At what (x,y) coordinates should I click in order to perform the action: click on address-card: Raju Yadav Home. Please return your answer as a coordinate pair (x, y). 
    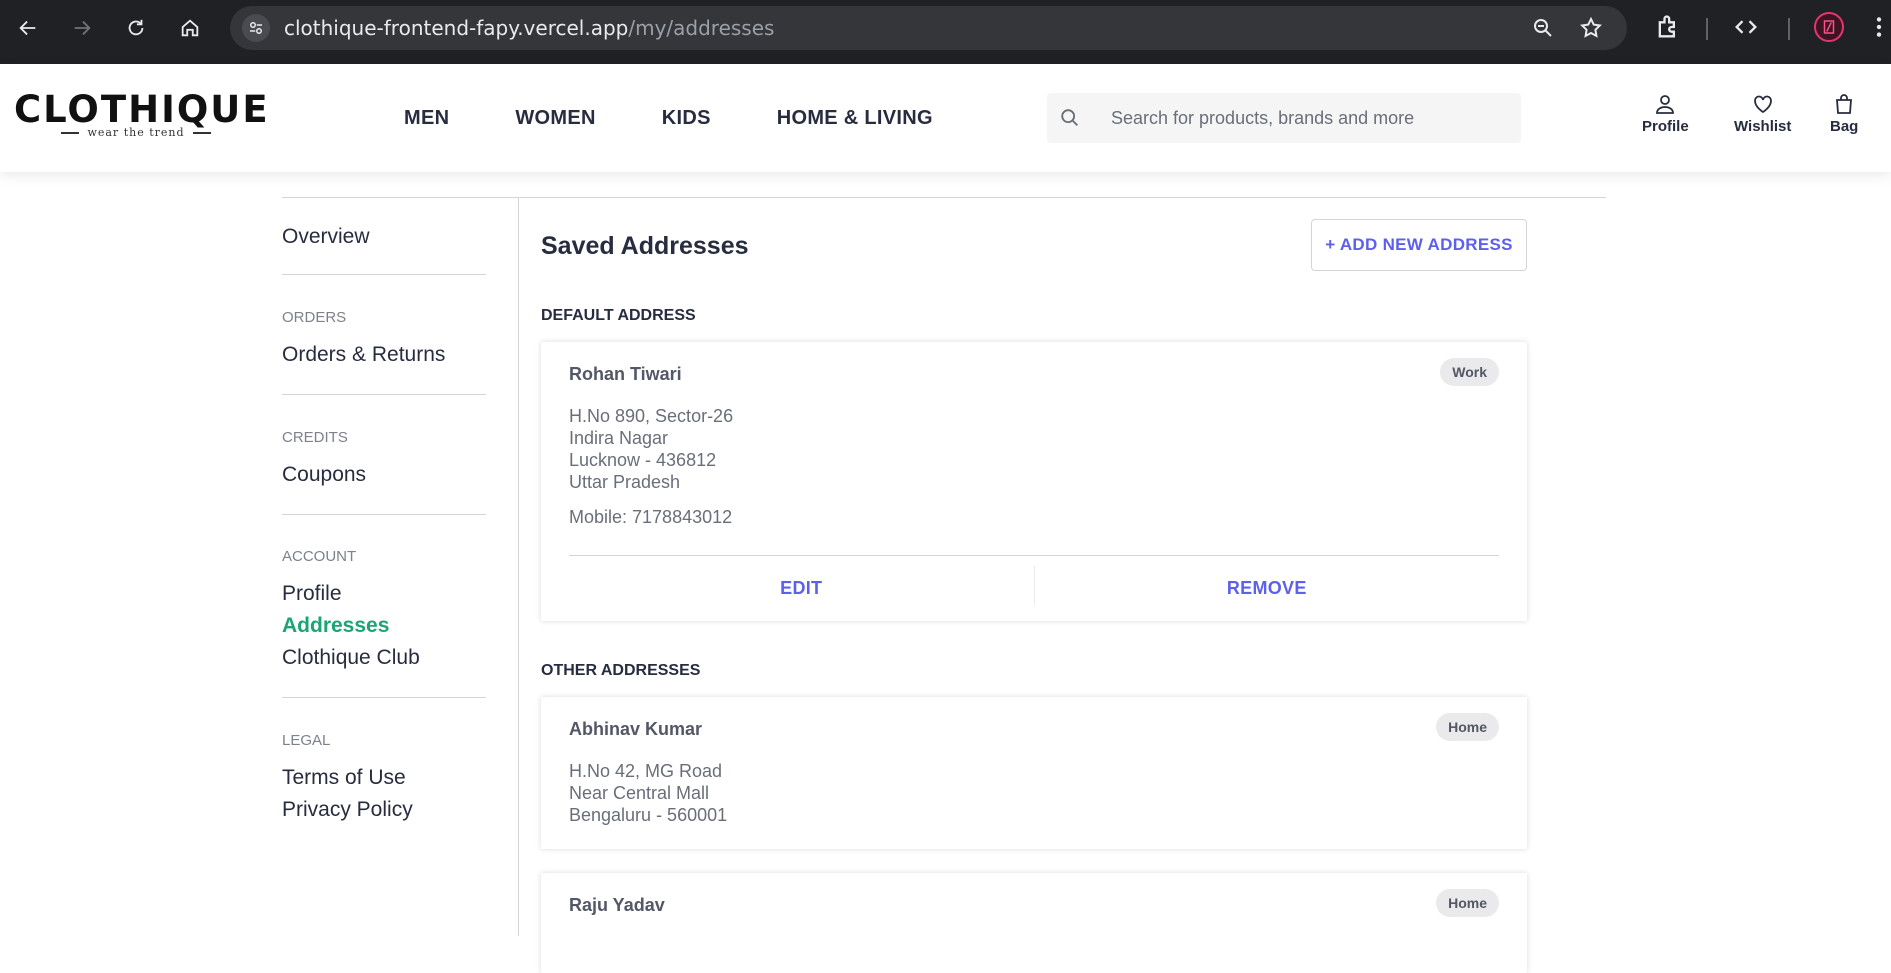
    Looking at the image, I should click on (1034, 923).